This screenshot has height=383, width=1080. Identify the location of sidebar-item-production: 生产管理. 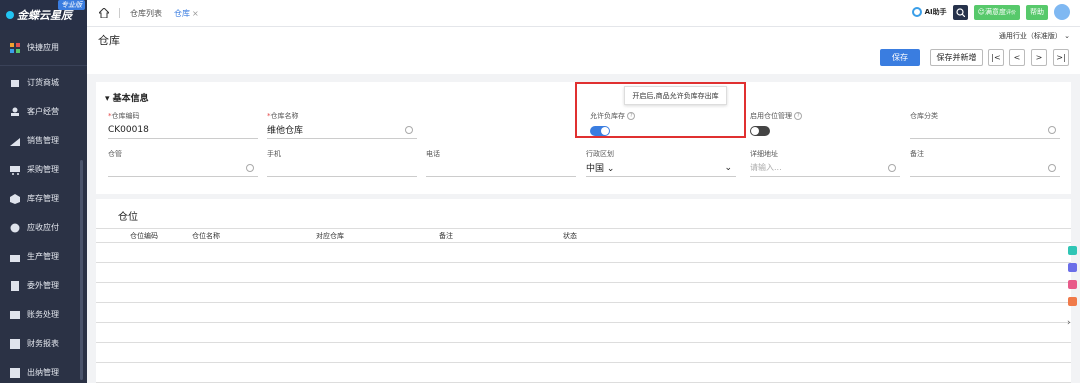
(43, 256).